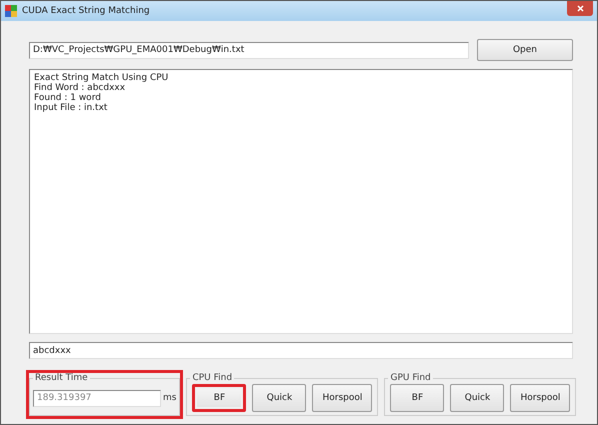 This screenshot has height=425, width=598. What do you see at coordinates (102, 78) in the screenshot?
I see `output-line: Exact String Match Using CPU` at bounding box center [102, 78].